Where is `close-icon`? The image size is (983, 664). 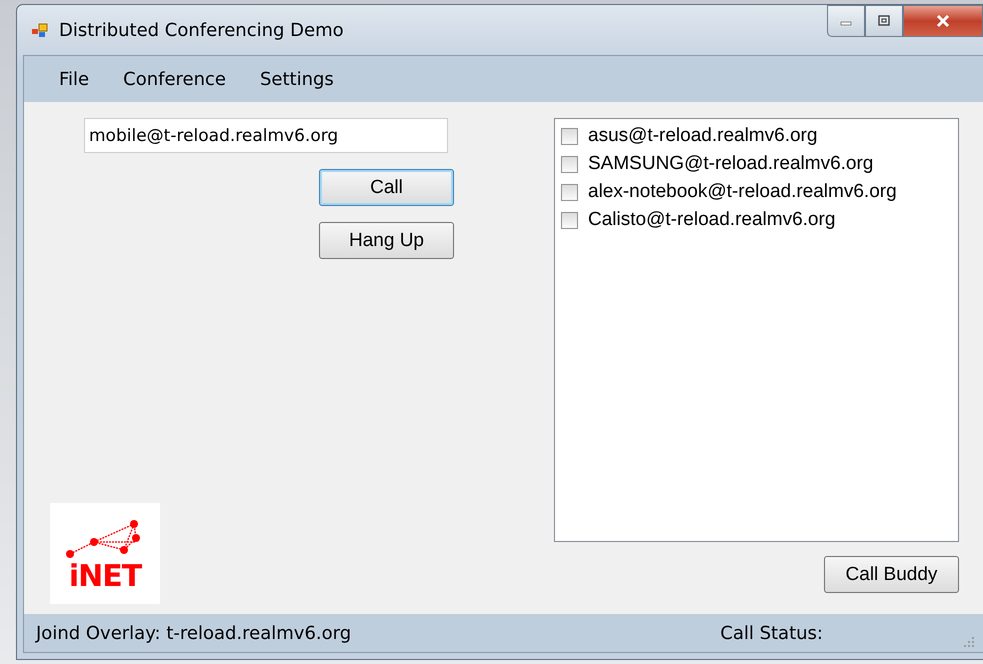 close-icon is located at coordinates (943, 21).